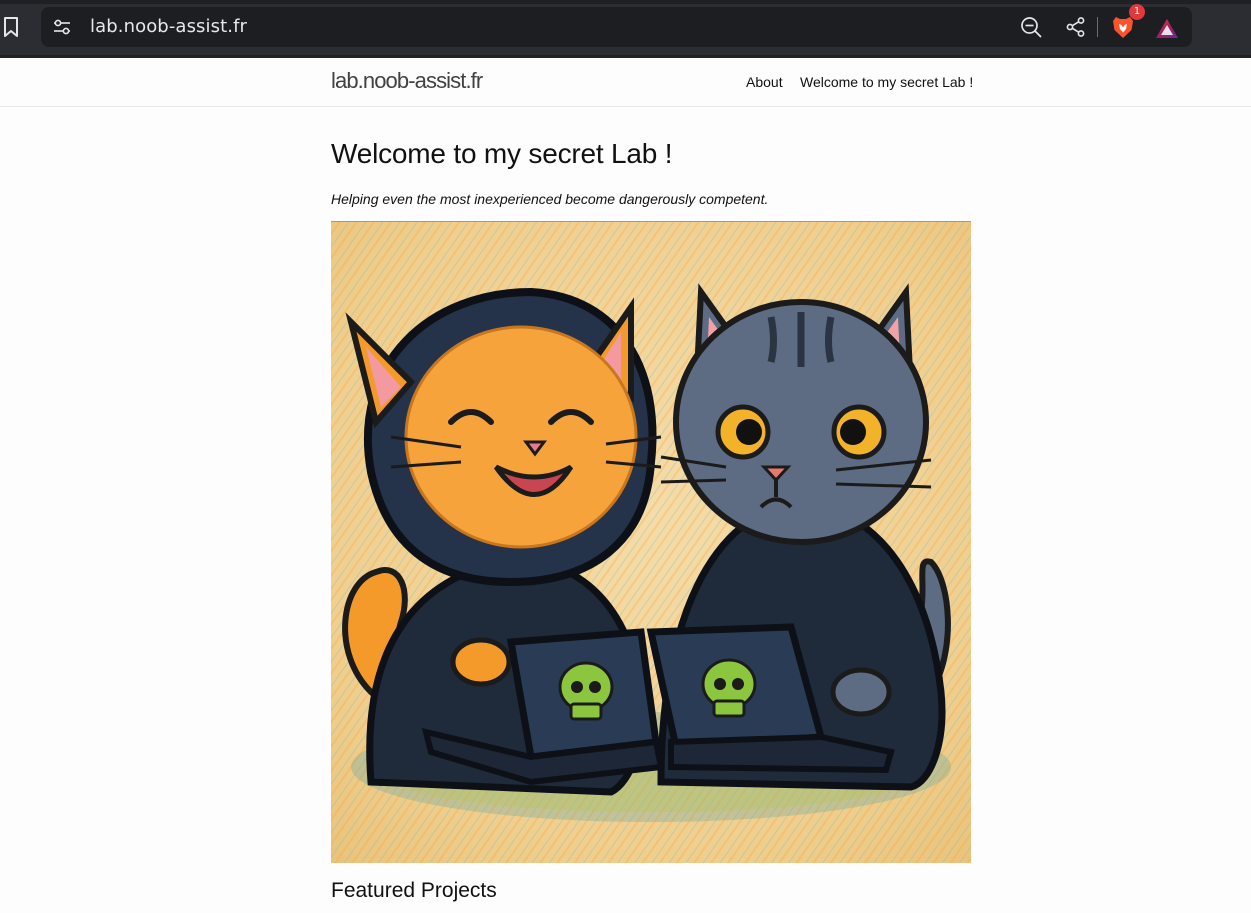 Image resolution: width=1251 pixels, height=913 pixels. What do you see at coordinates (502, 153) in the screenshot?
I see `page-title: Welcome to my secret Lab !` at bounding box center [502, 153].